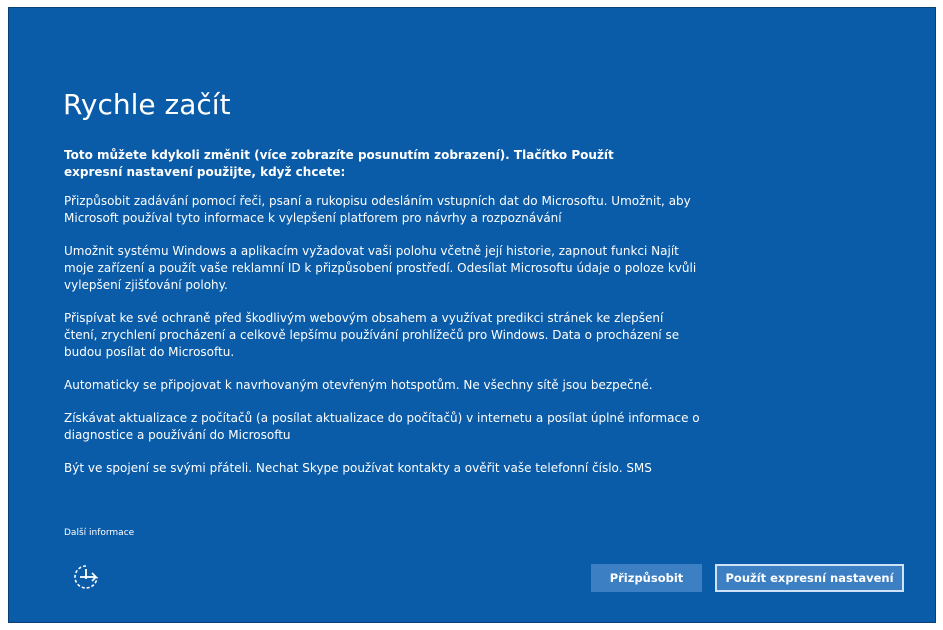 The width and height of the screenshot is (943, 630). I want to click on page-title: Rychle začít, so click(147, 104).